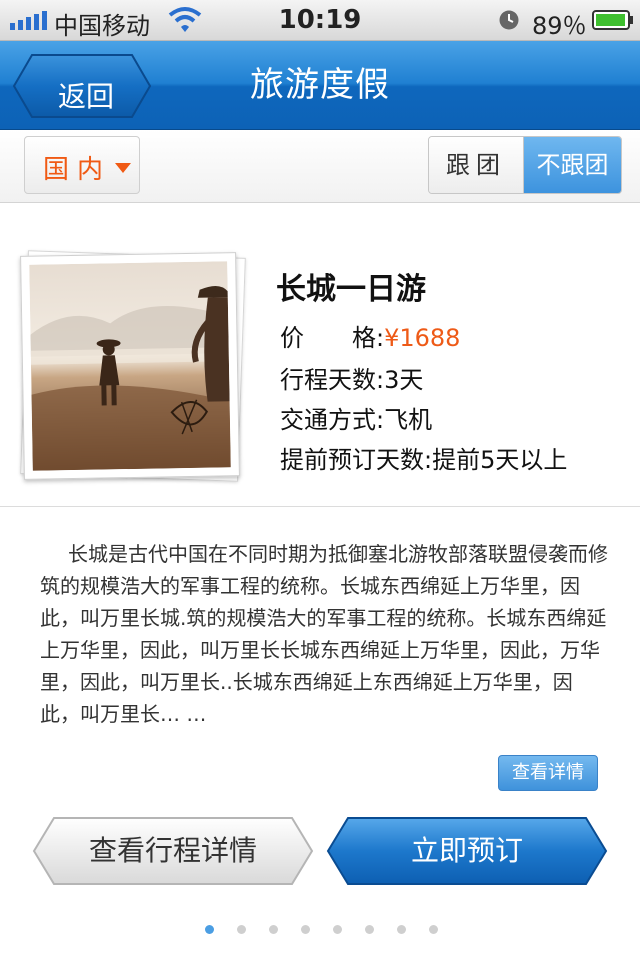 The width and height of the screenshot is (640, 960). Describe the element at coordinates (404, 380) in the screenshot. I see `days-value: 3天` at that location.